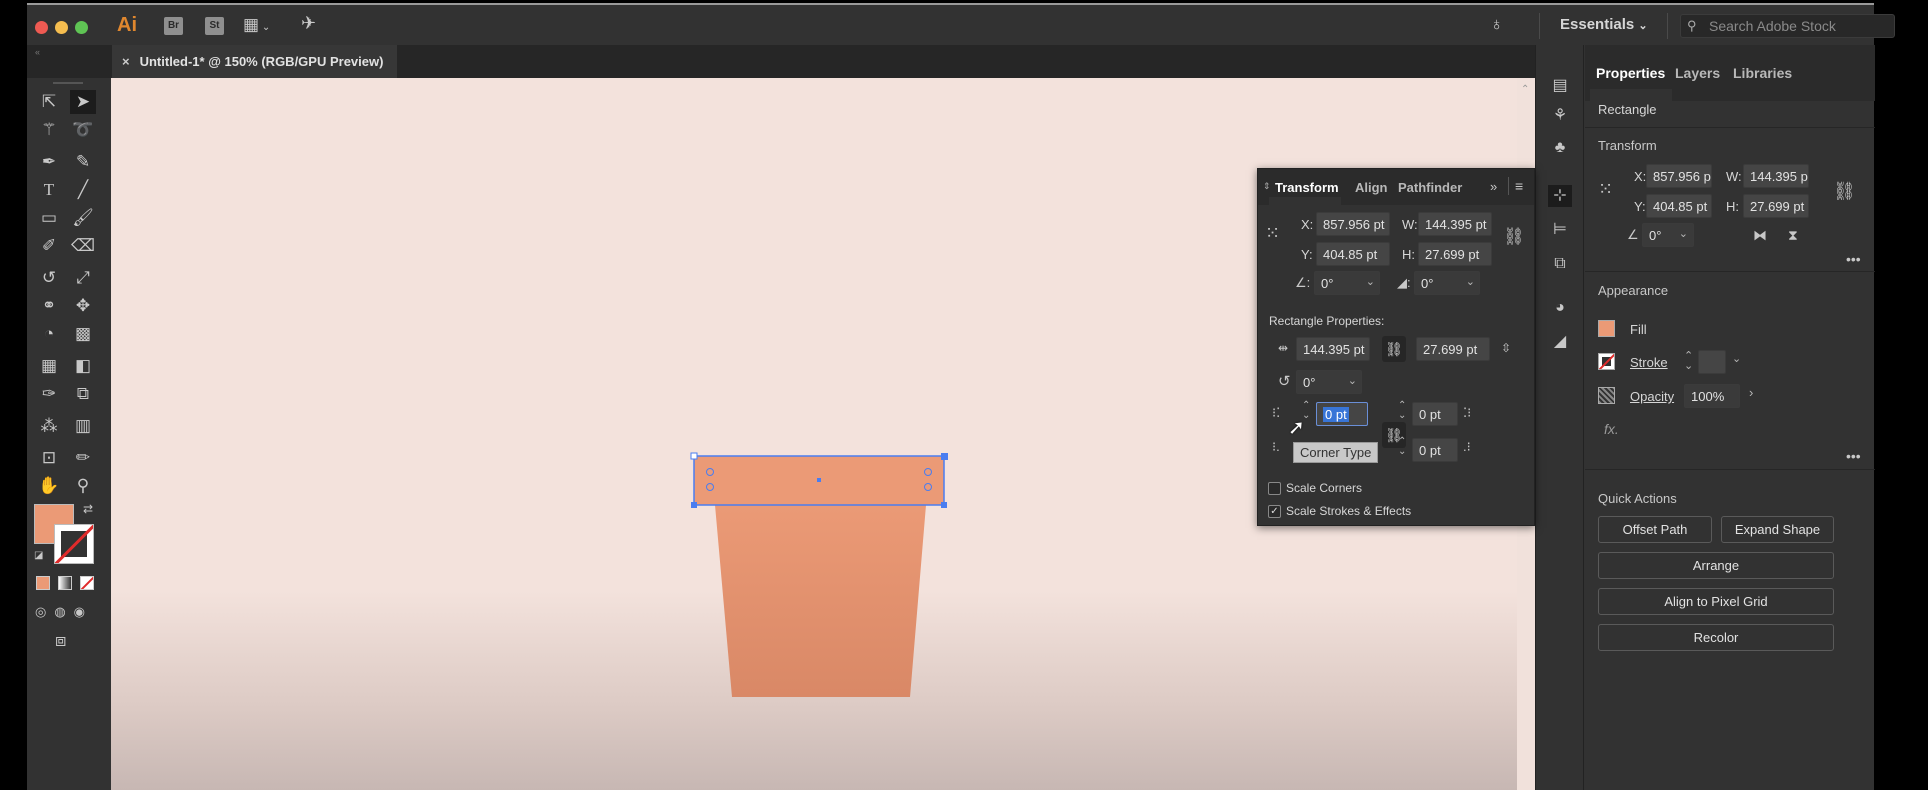 The height and width of the screenshot is (790, 1928). I want to click on link-dimensions-icon: ⛓, so click(1394, 349).